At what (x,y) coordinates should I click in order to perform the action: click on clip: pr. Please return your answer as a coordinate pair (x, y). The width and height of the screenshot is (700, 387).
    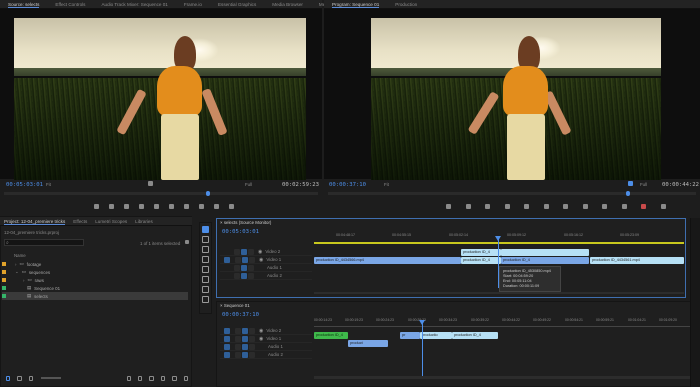
    Looking at the image, I should click on (410, 335).